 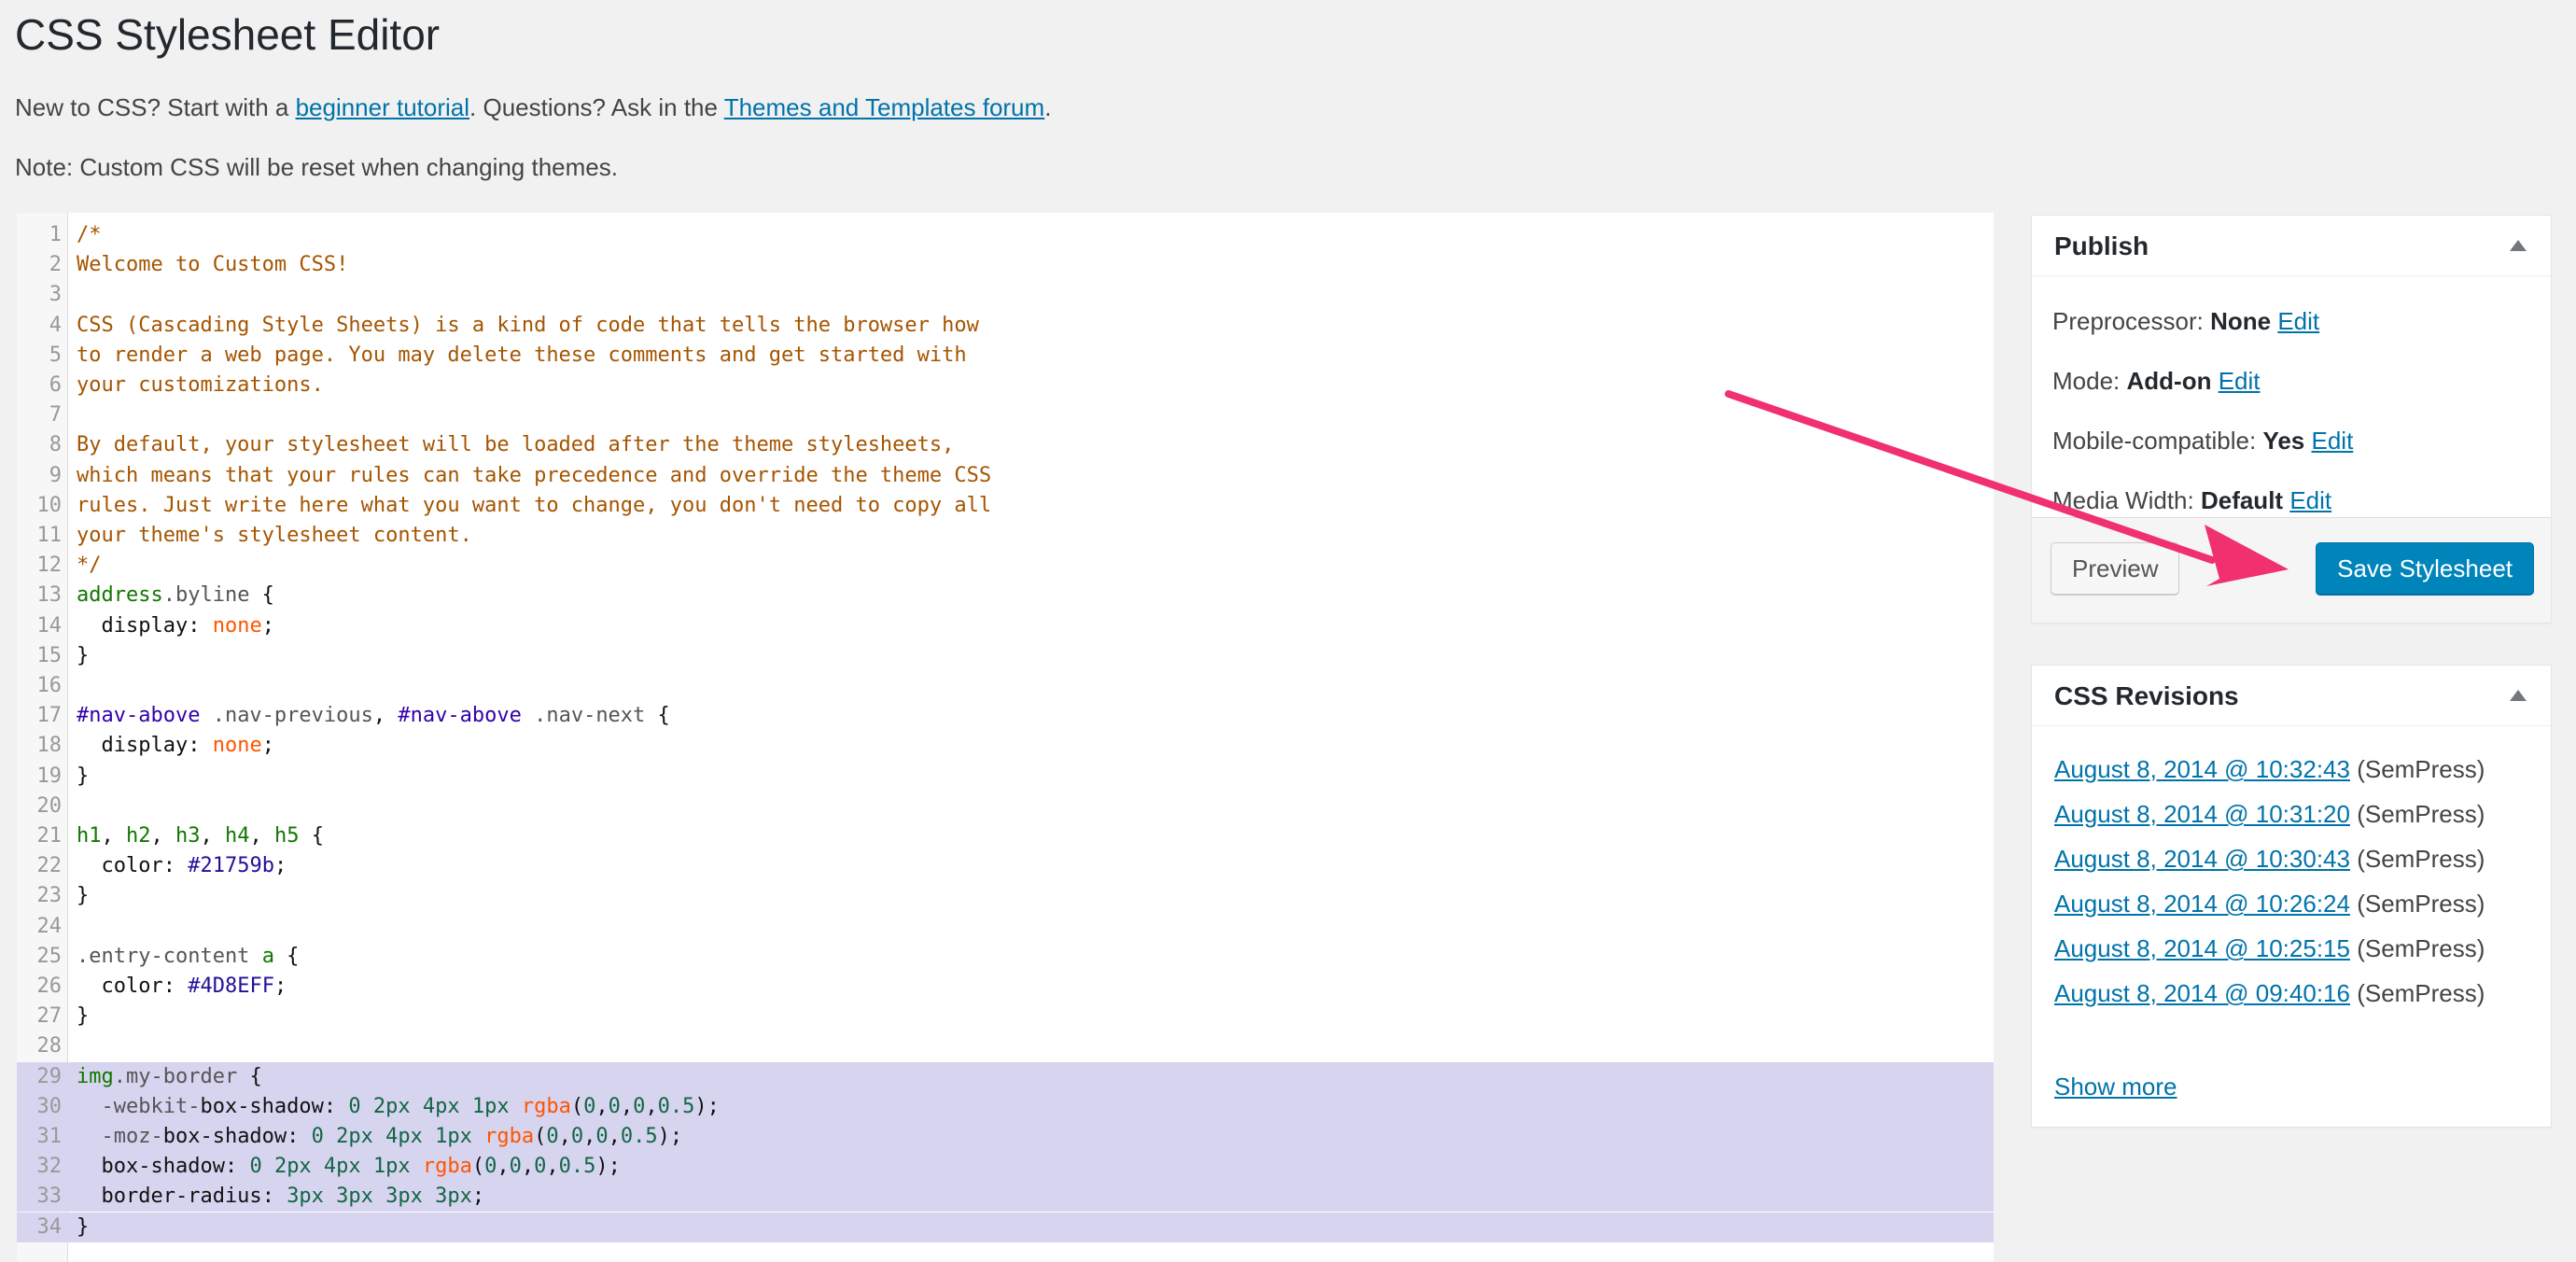 What do you see at coordinates (1005, 927) in the screenshot?
I see `code-line: 24` at bounding box center [1005, 927].